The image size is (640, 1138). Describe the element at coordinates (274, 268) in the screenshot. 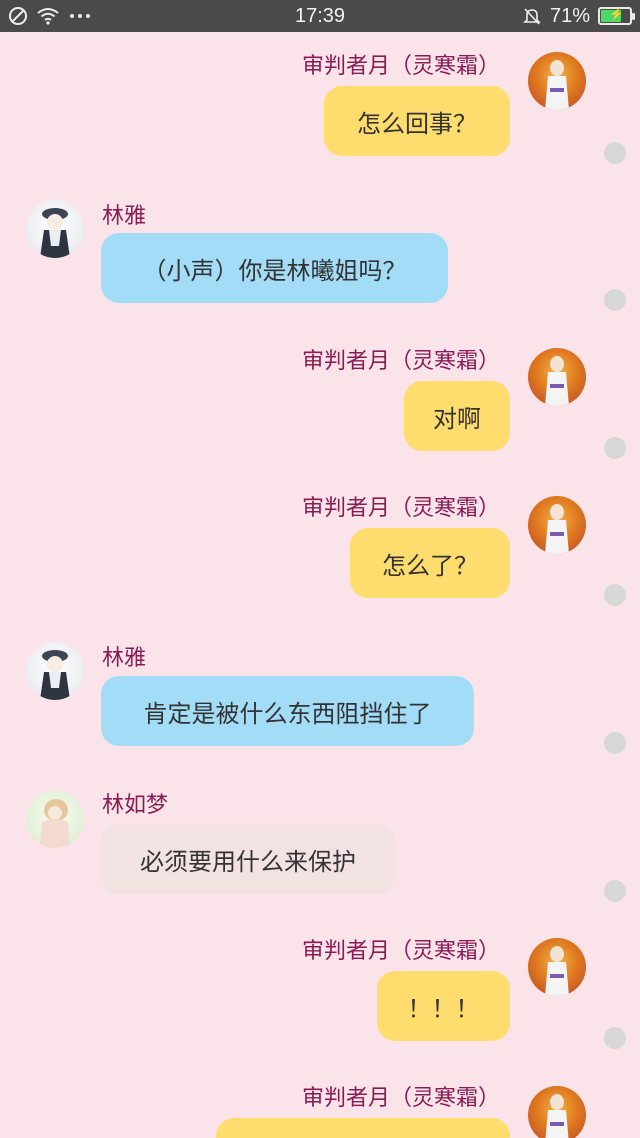

I see `message-bubble: （小声）你是林曦姐吗？` at that location.